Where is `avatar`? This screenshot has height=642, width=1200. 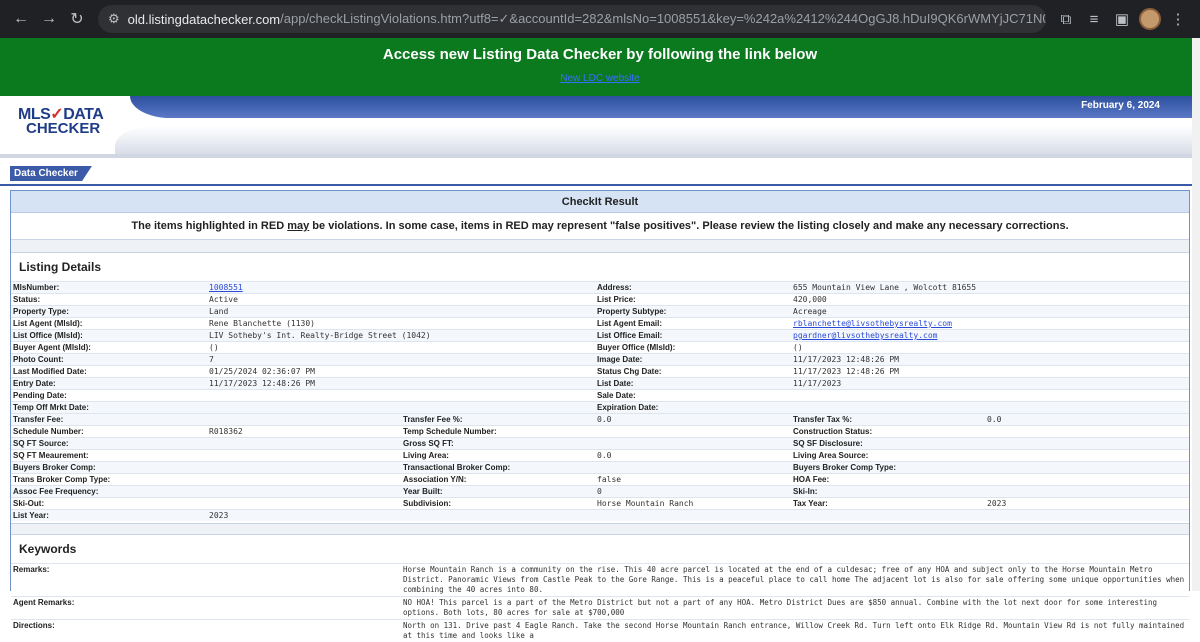
avatar is located at coordinates (1150, 19).